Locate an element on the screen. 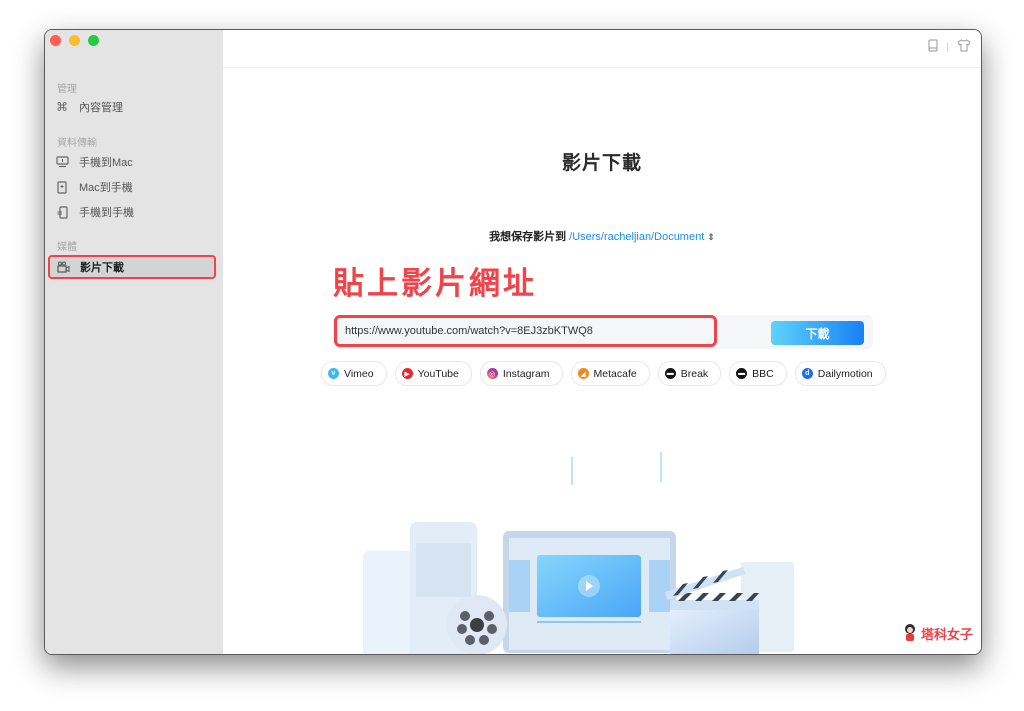  site-chip-metacafe: ◢ Metacafe is located at coordinates (610, 373).